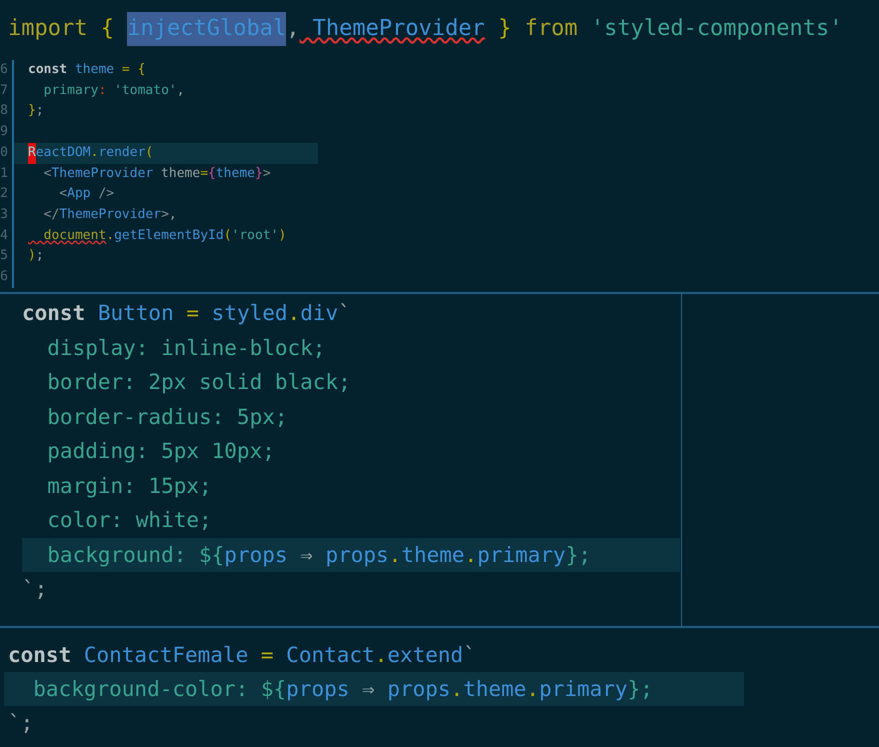 This screenshot has width=879, height=747. What do you see at coordinates (249, 313) in the screenshot?
I see `code-token: styled` at bounding box center [249, 313].